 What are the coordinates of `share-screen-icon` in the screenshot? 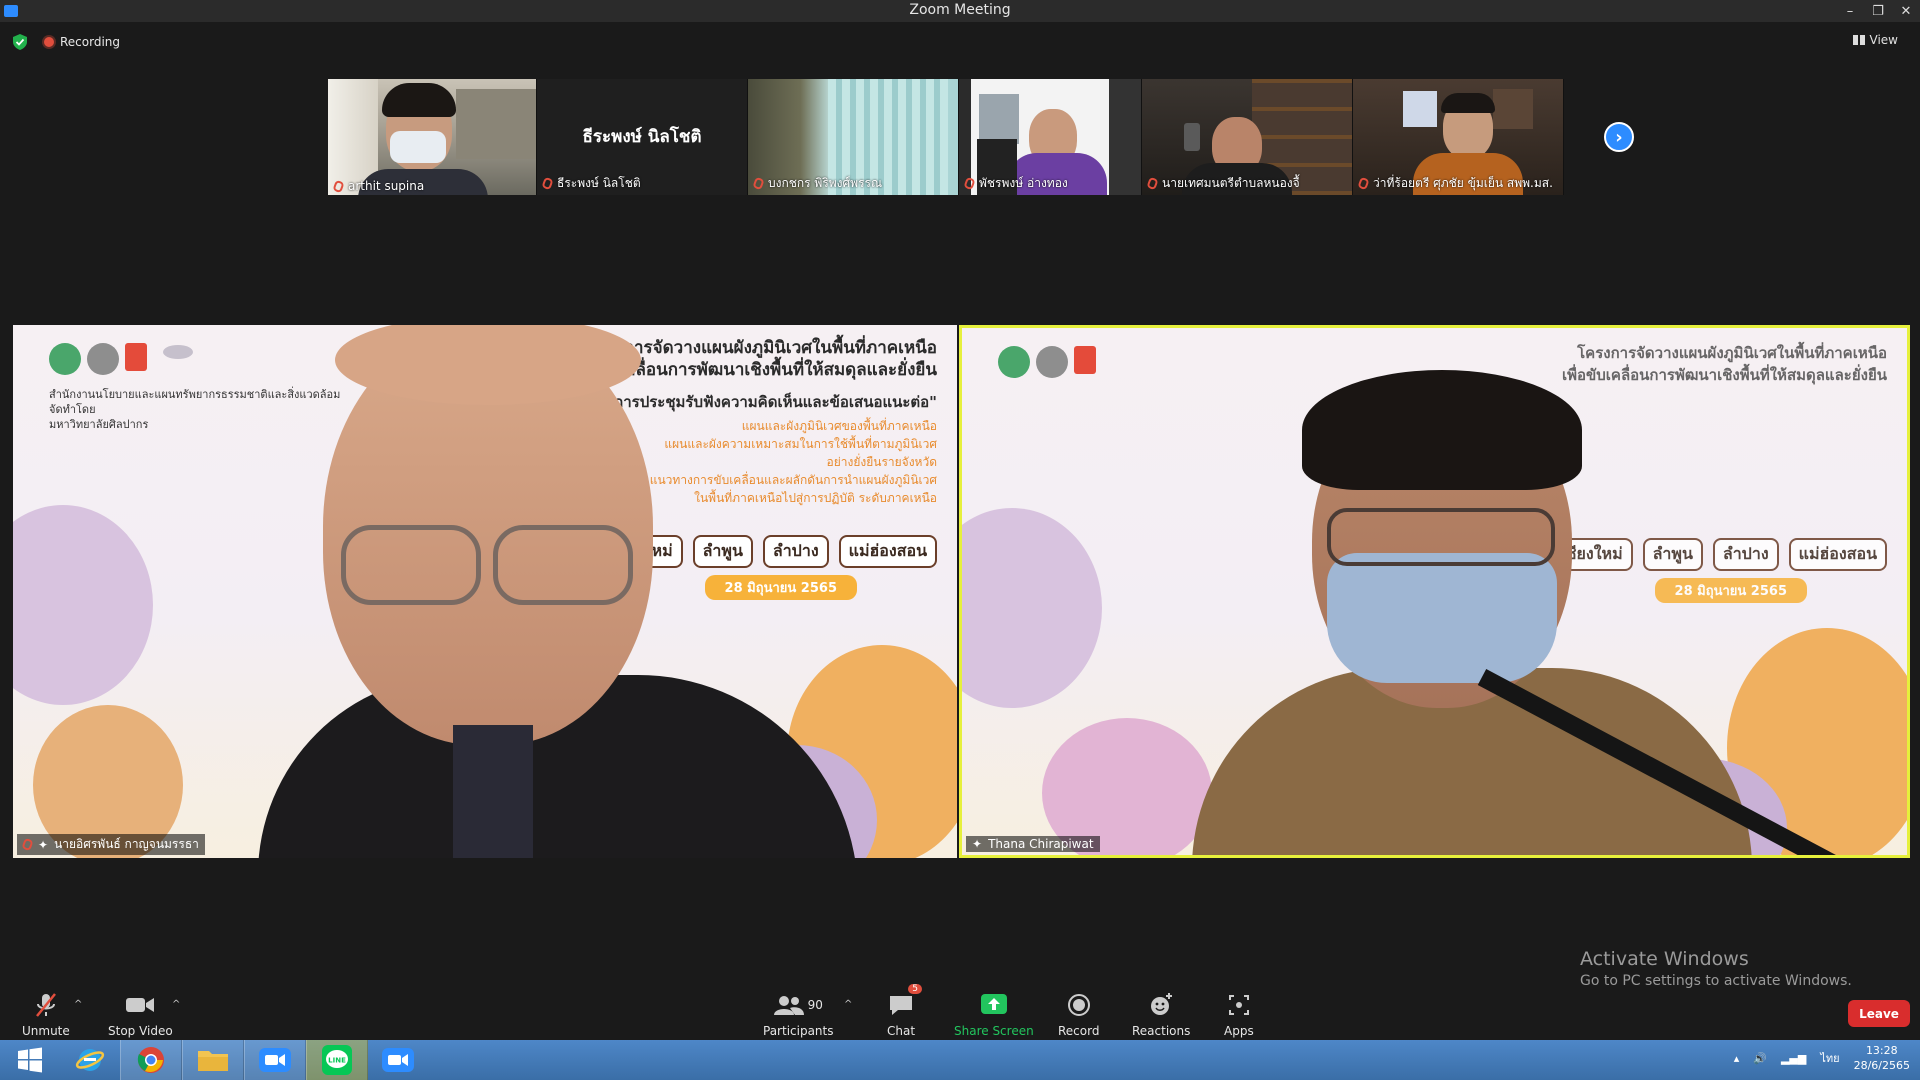 It's located at (993, 1005).